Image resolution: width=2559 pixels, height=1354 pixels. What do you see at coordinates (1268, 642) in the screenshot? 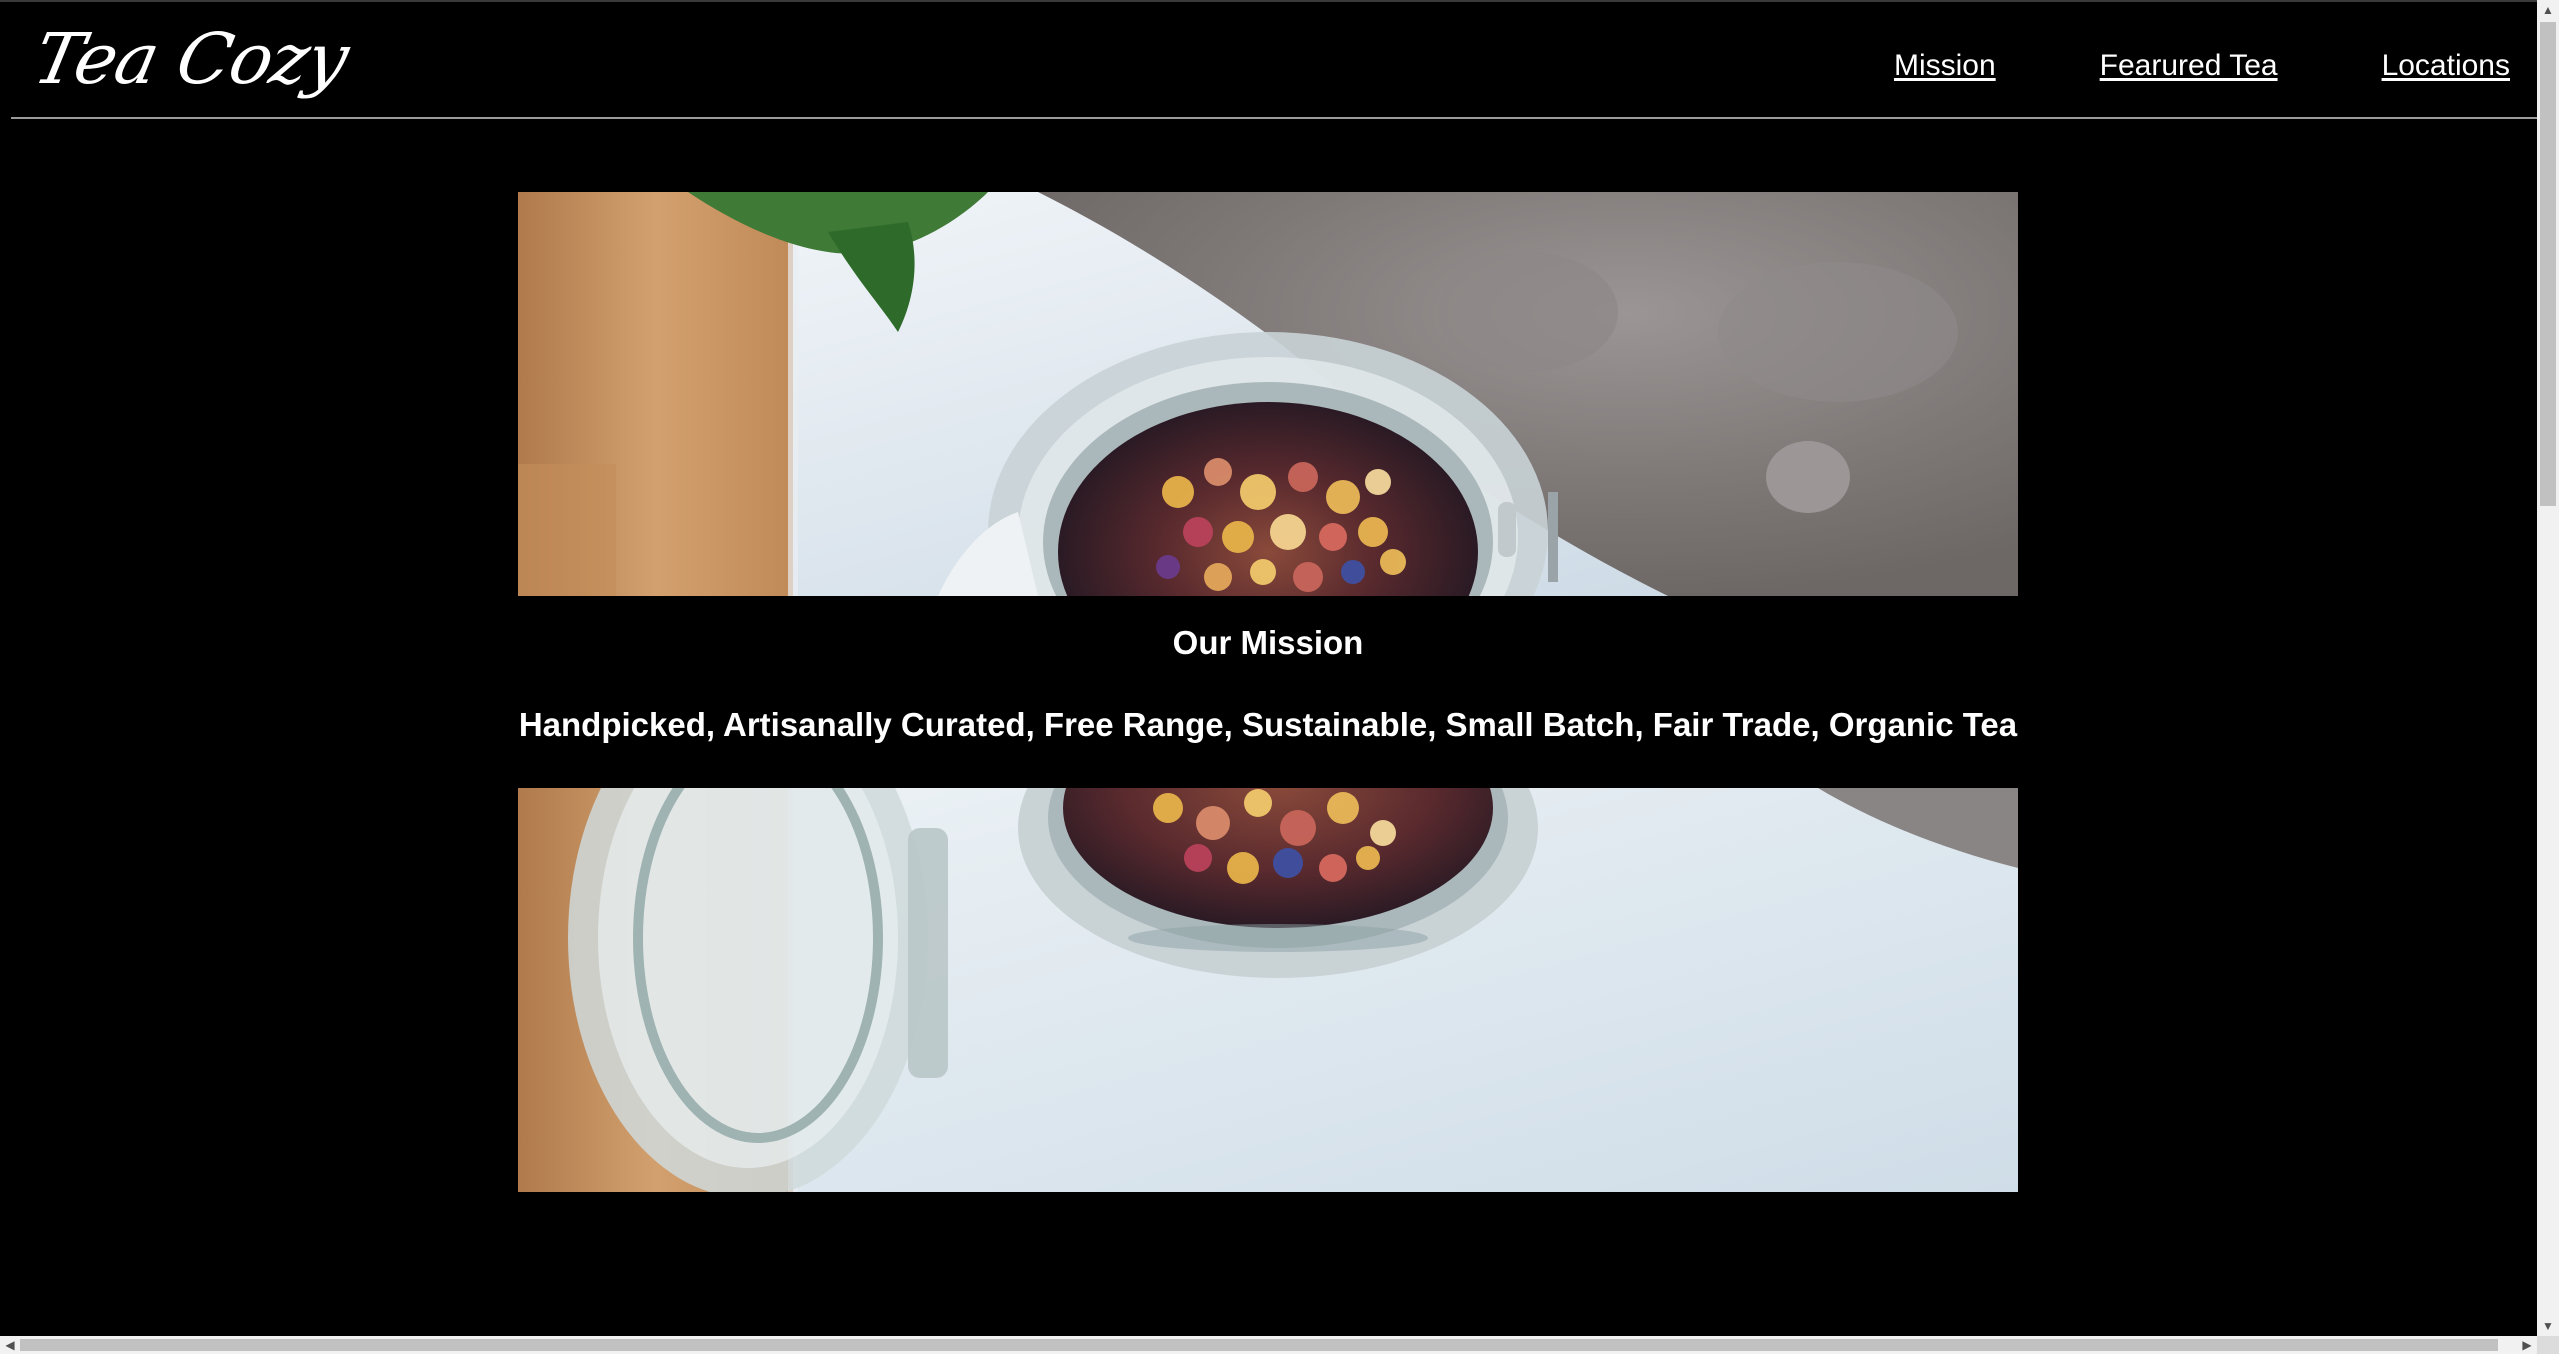
I see `mission-title: Our Mission` at bounding box center [1268, 642].